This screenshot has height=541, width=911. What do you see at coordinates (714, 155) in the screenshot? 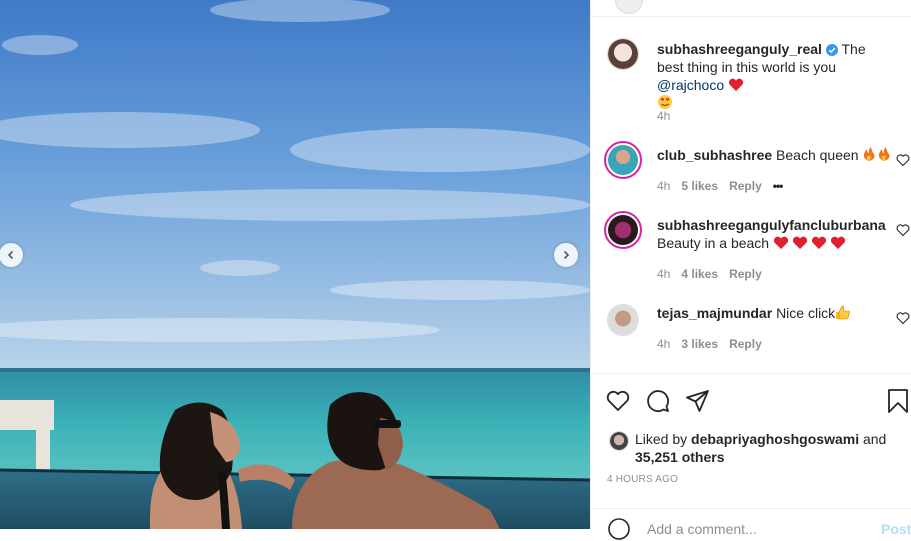
I see `comment-username: club_subhashree` at bounding box center [714, 155].